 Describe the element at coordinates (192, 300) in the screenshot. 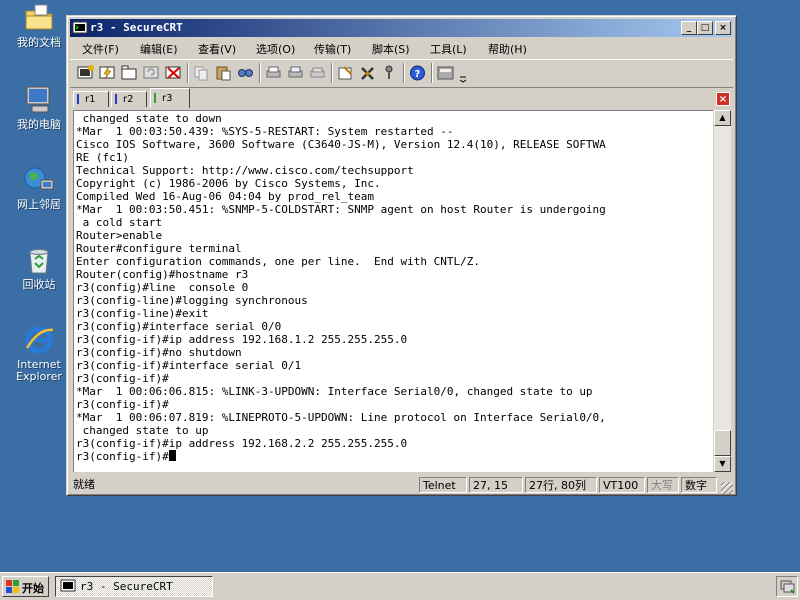

I see `terminal-line: r3(config-line)#logging synchronous` at that location.